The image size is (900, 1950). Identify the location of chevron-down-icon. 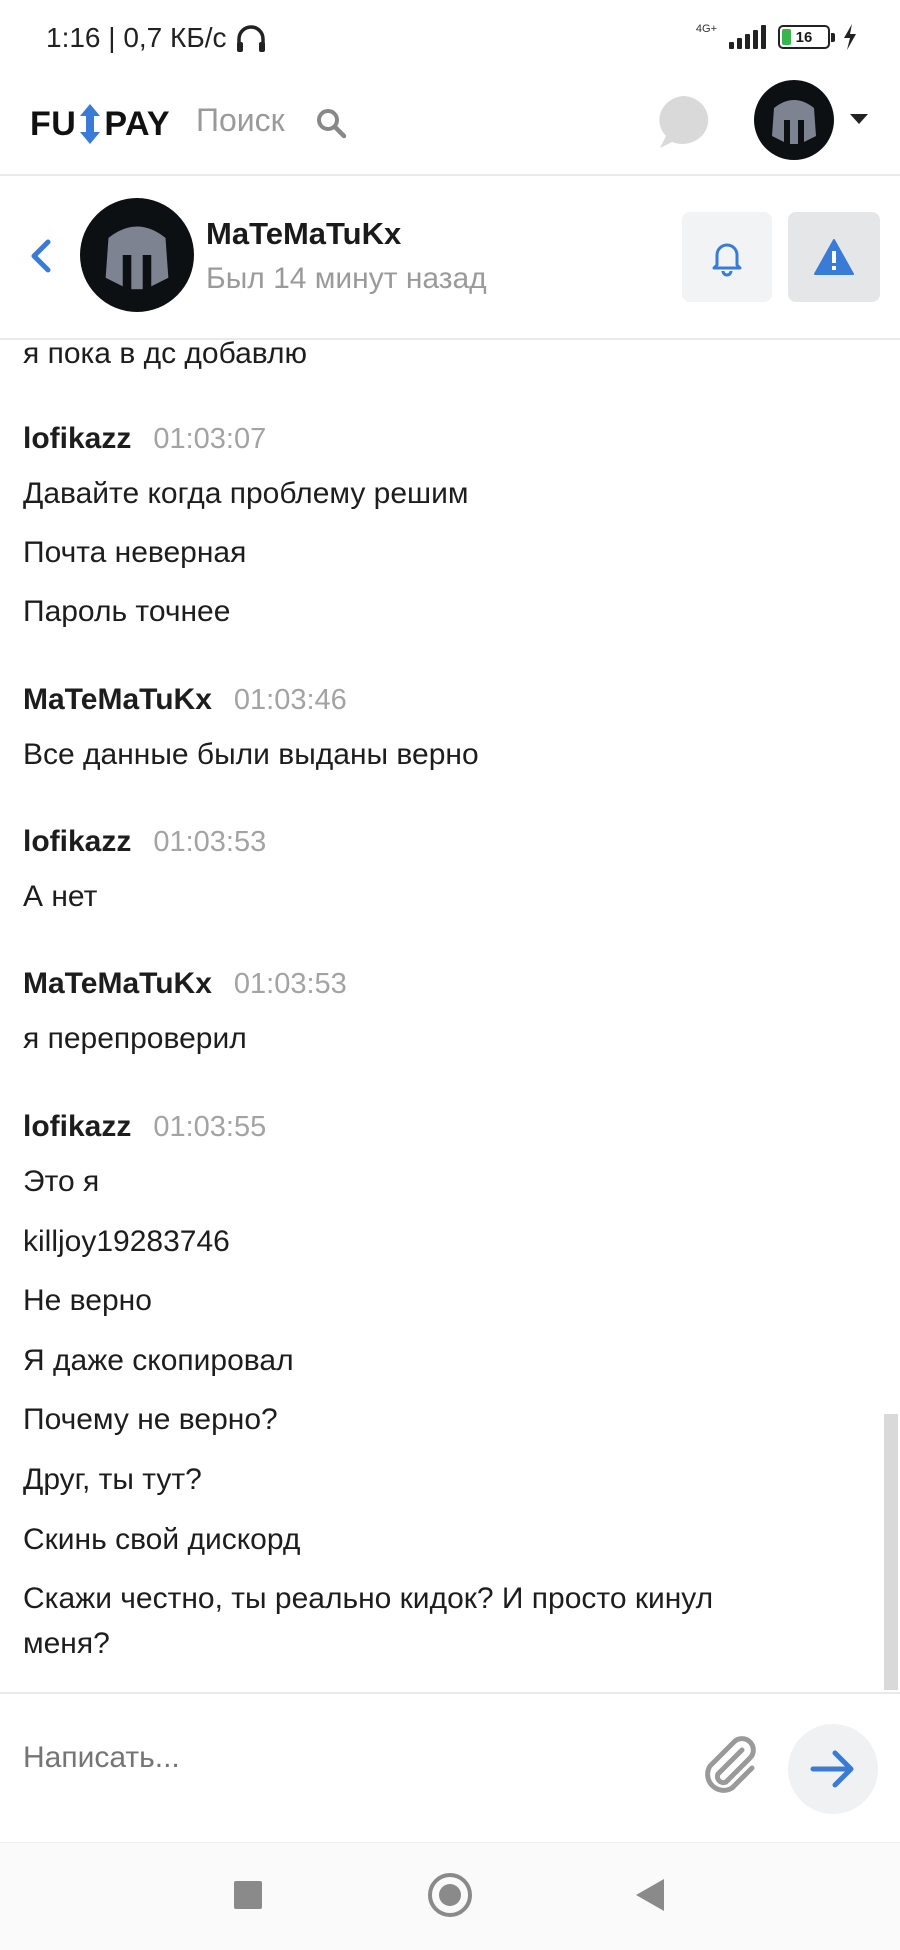
(859, 119).